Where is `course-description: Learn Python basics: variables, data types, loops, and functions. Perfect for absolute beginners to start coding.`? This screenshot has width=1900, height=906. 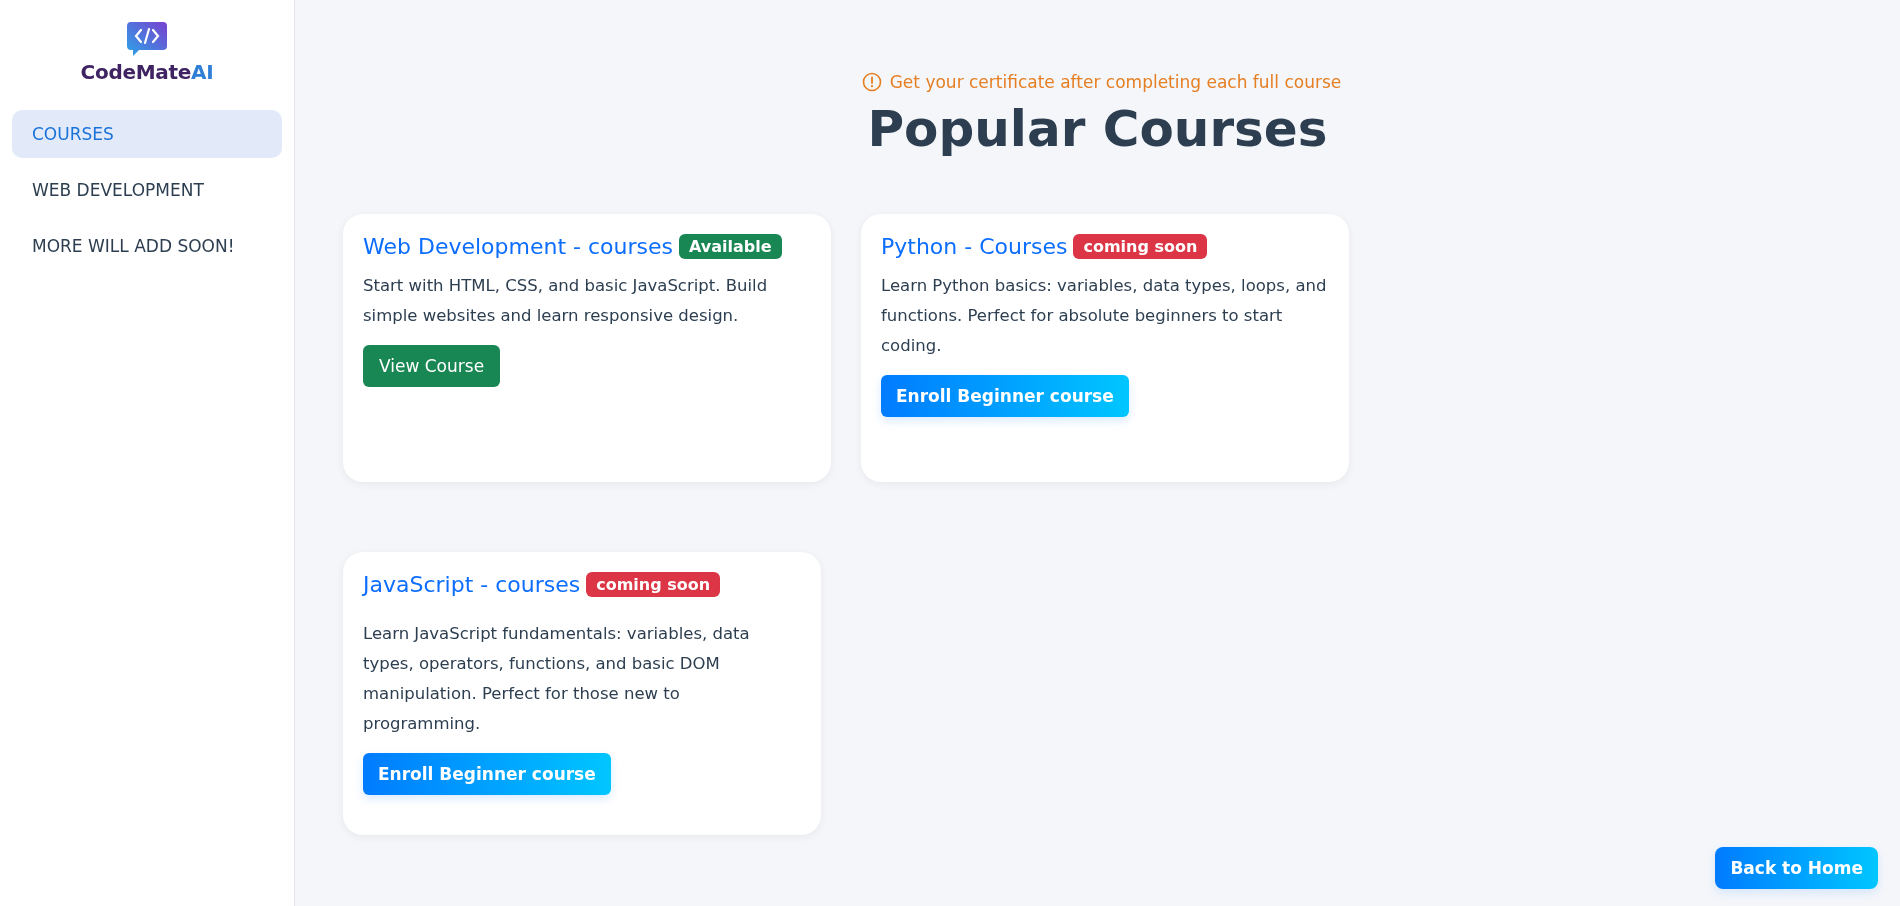
course-description: Learn Python basics: variables, data types, loops, and functions. Perfect for absolute beginners to start coding. is located at coordinates (1104, 316).